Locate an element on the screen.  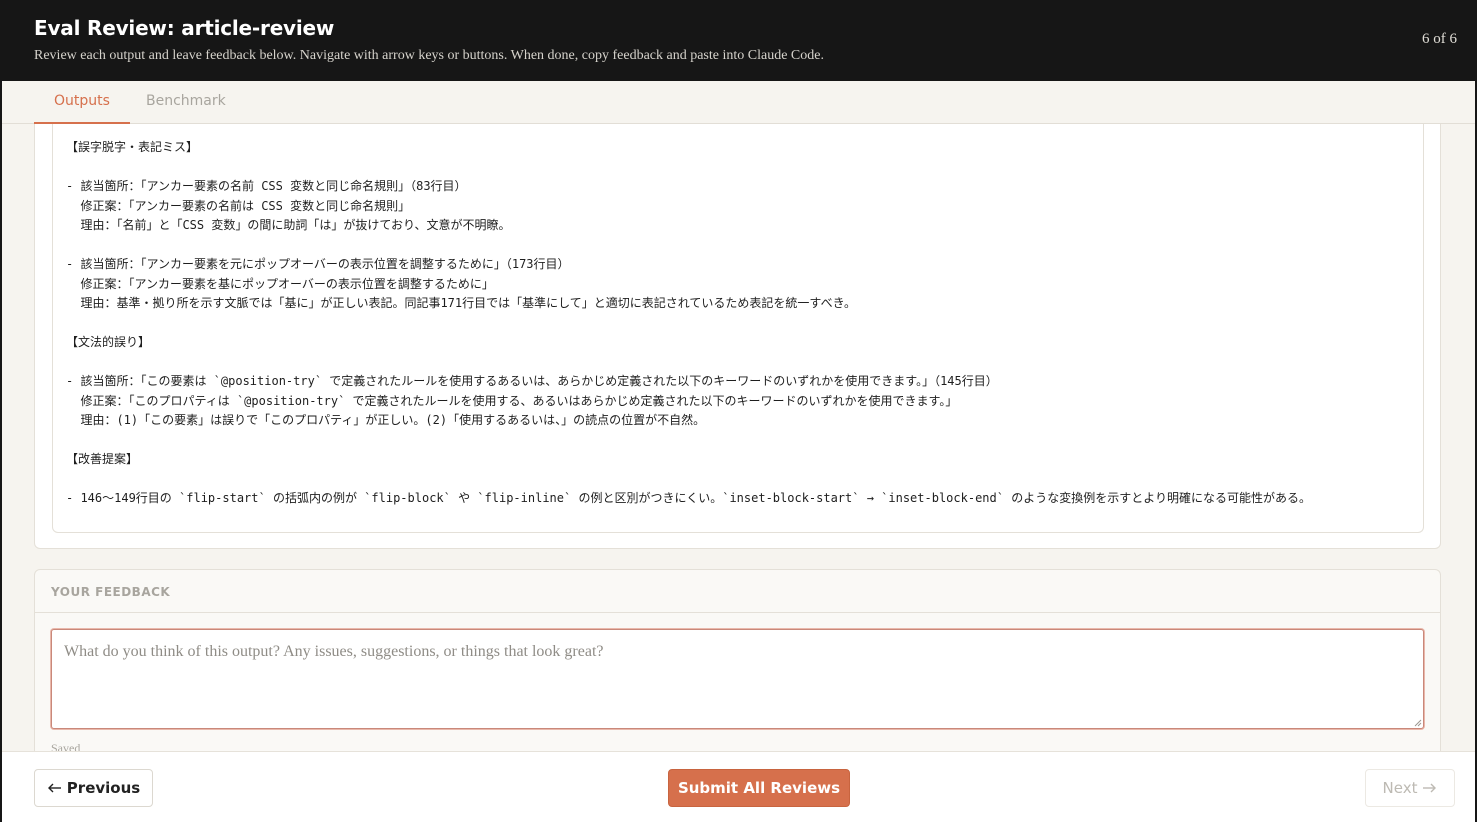
tab-outputs: Outputs is located at coordinates (82, 102).